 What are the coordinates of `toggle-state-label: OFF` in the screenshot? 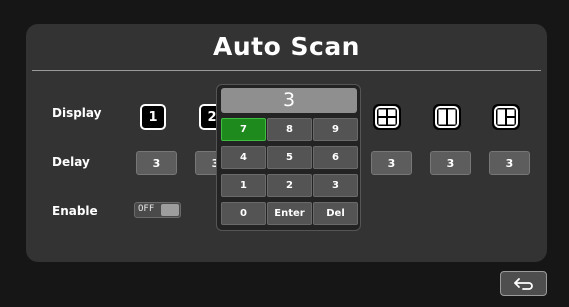 It's located at (146, 209).